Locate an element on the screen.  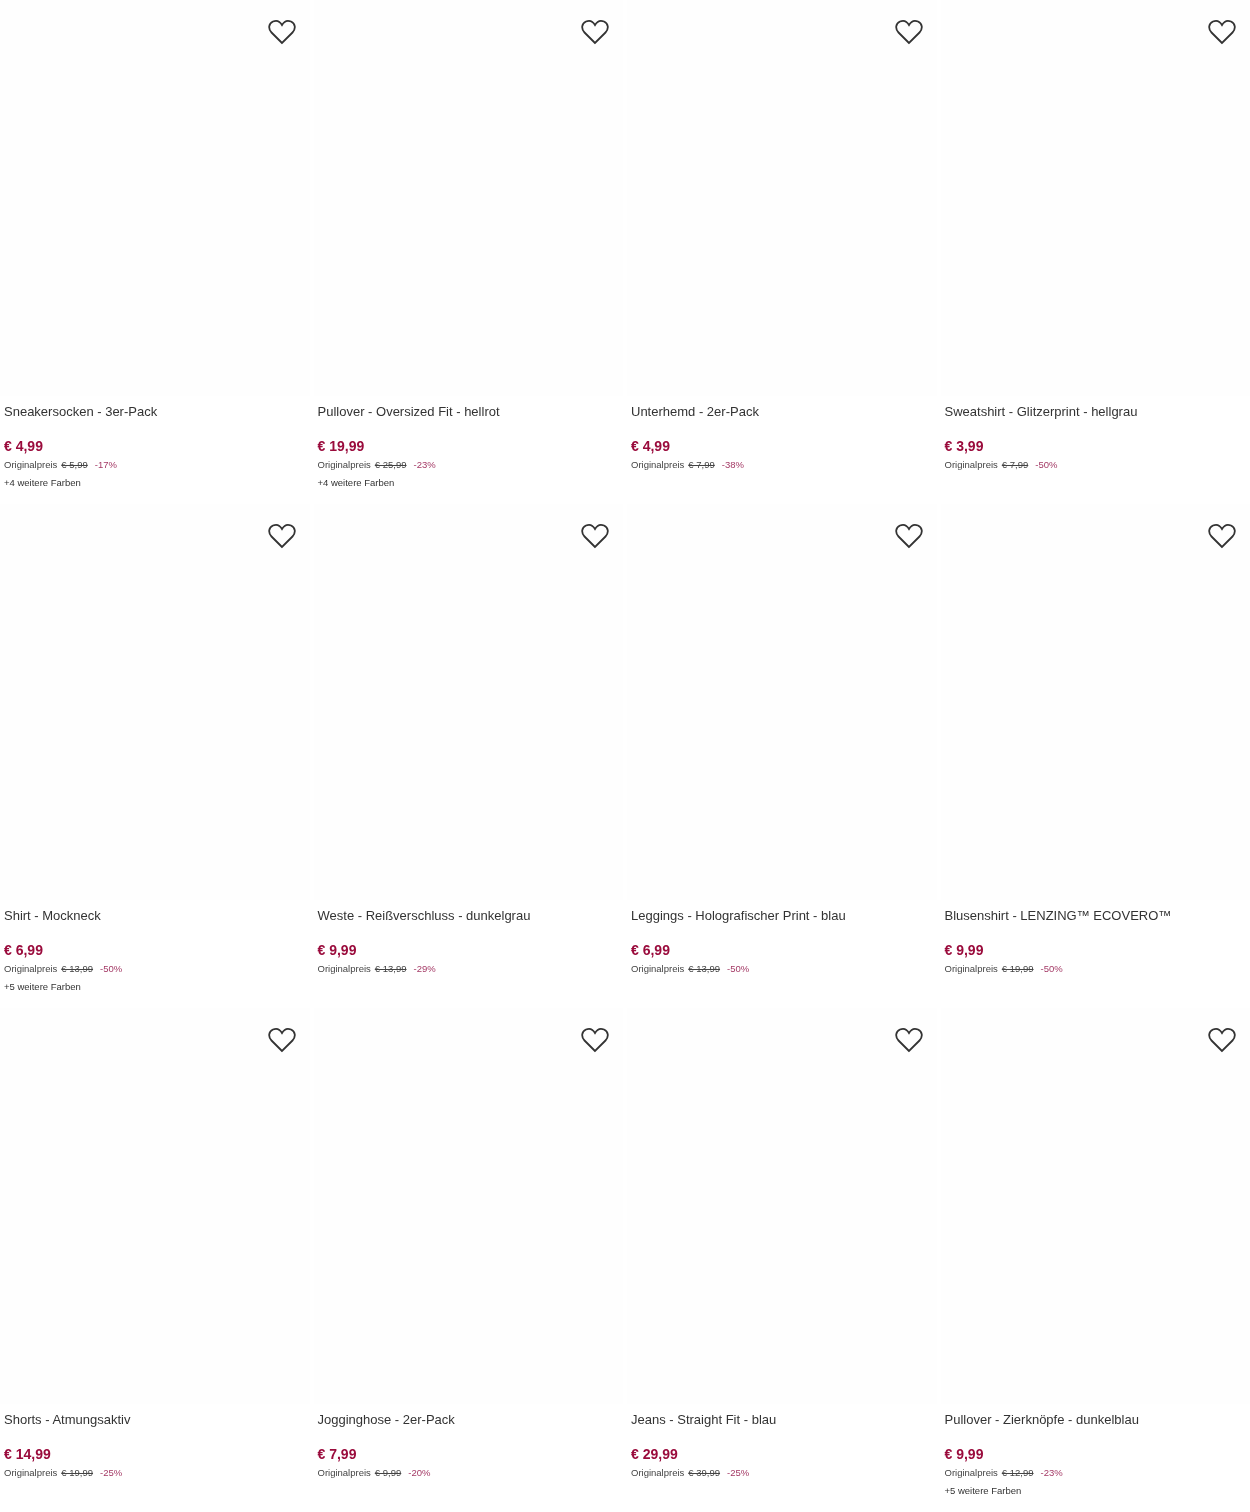
product-title: Sneakersocken - 3er-Pack is located at coordinates (157, 416).